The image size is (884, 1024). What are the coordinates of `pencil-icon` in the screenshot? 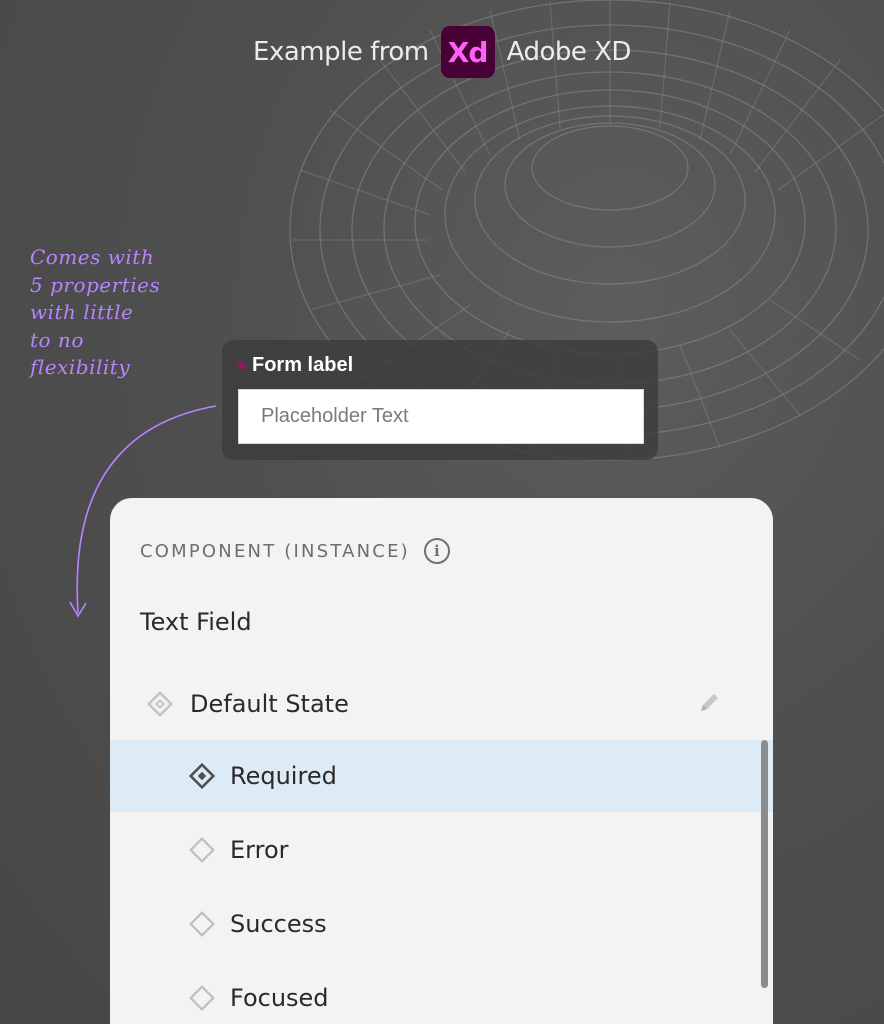 It's located at (709, 703).